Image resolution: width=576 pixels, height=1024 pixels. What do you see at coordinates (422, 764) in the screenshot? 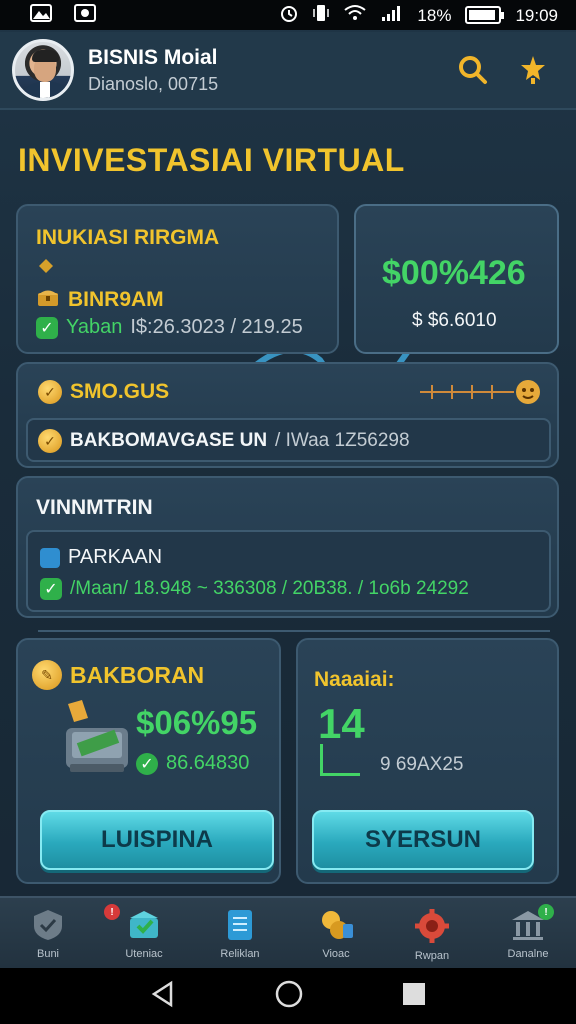
I see `counter-sub-value: 9 69AX25` at bounding box center [422, 764].